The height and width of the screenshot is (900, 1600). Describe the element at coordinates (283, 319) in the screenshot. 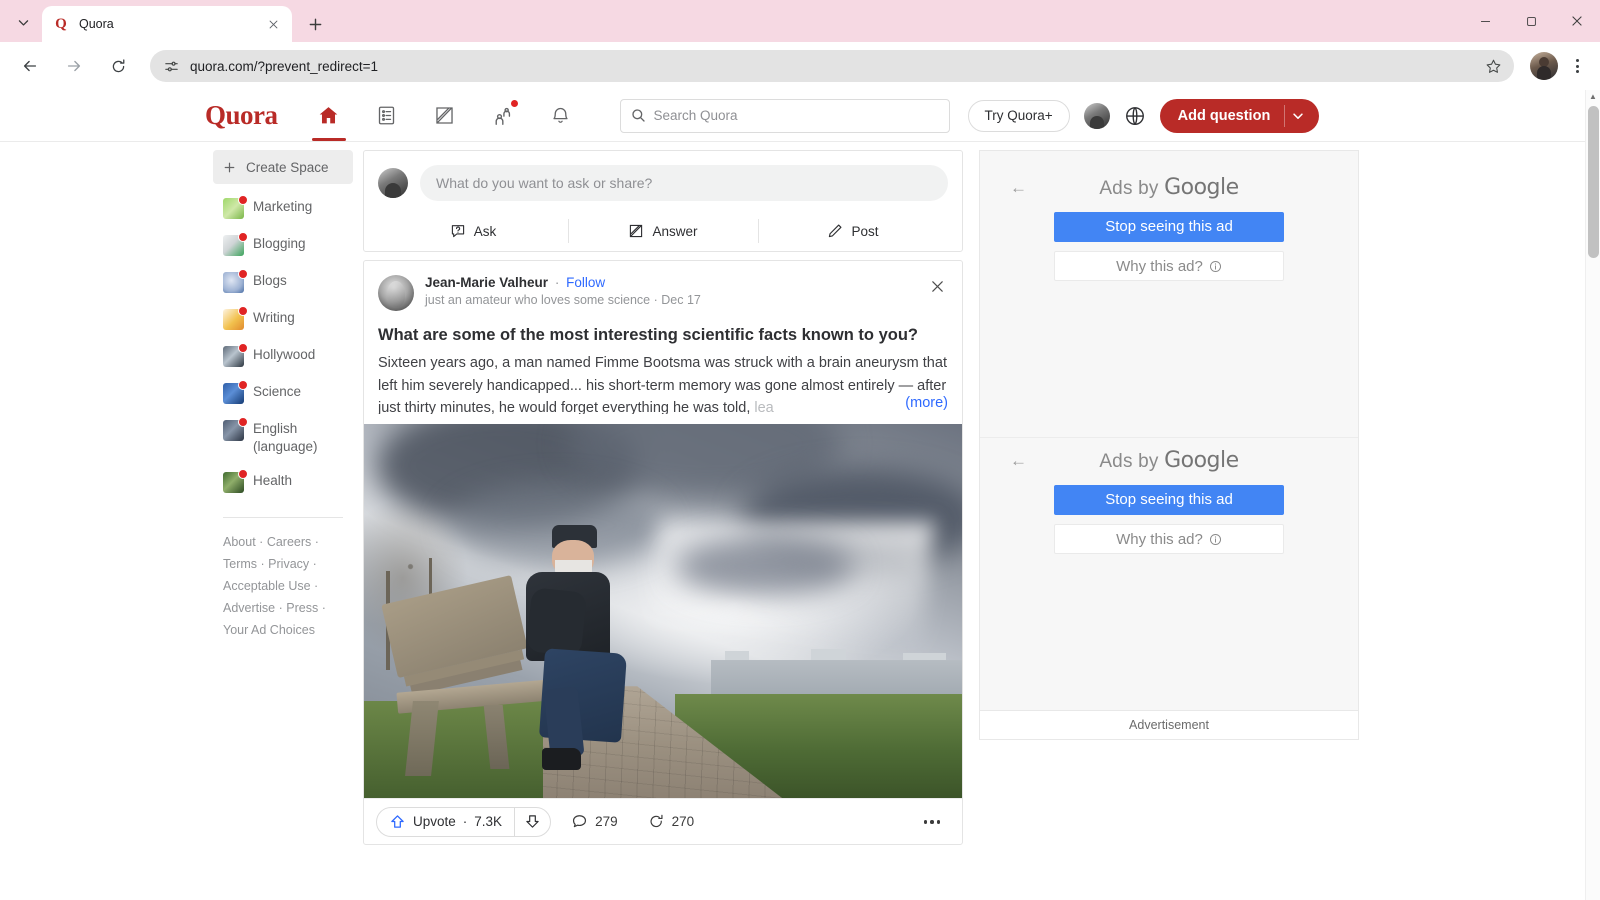

I see `sidebar-item-writing: Writing` at that location.